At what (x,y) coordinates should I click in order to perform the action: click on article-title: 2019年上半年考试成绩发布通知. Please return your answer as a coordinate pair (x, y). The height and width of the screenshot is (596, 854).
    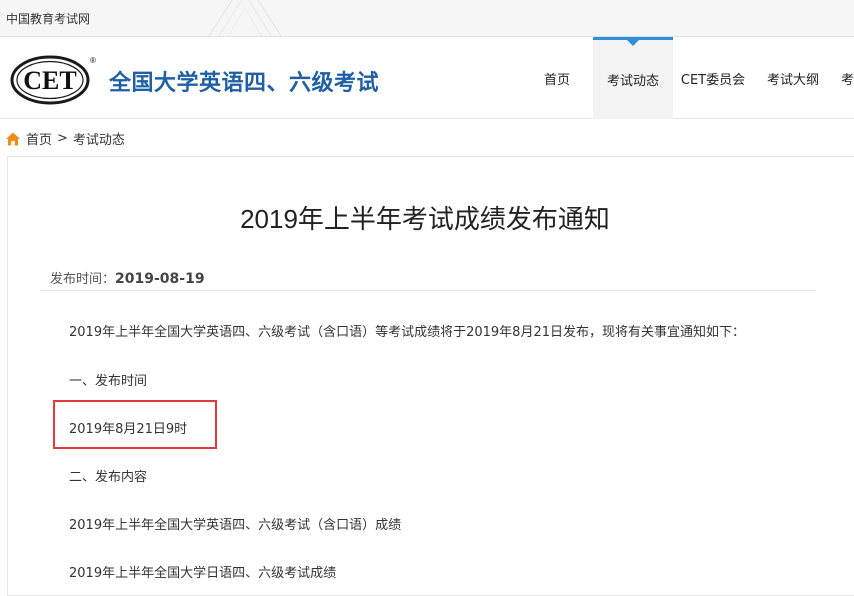
    Looking at the image, I should click on (425, 219).